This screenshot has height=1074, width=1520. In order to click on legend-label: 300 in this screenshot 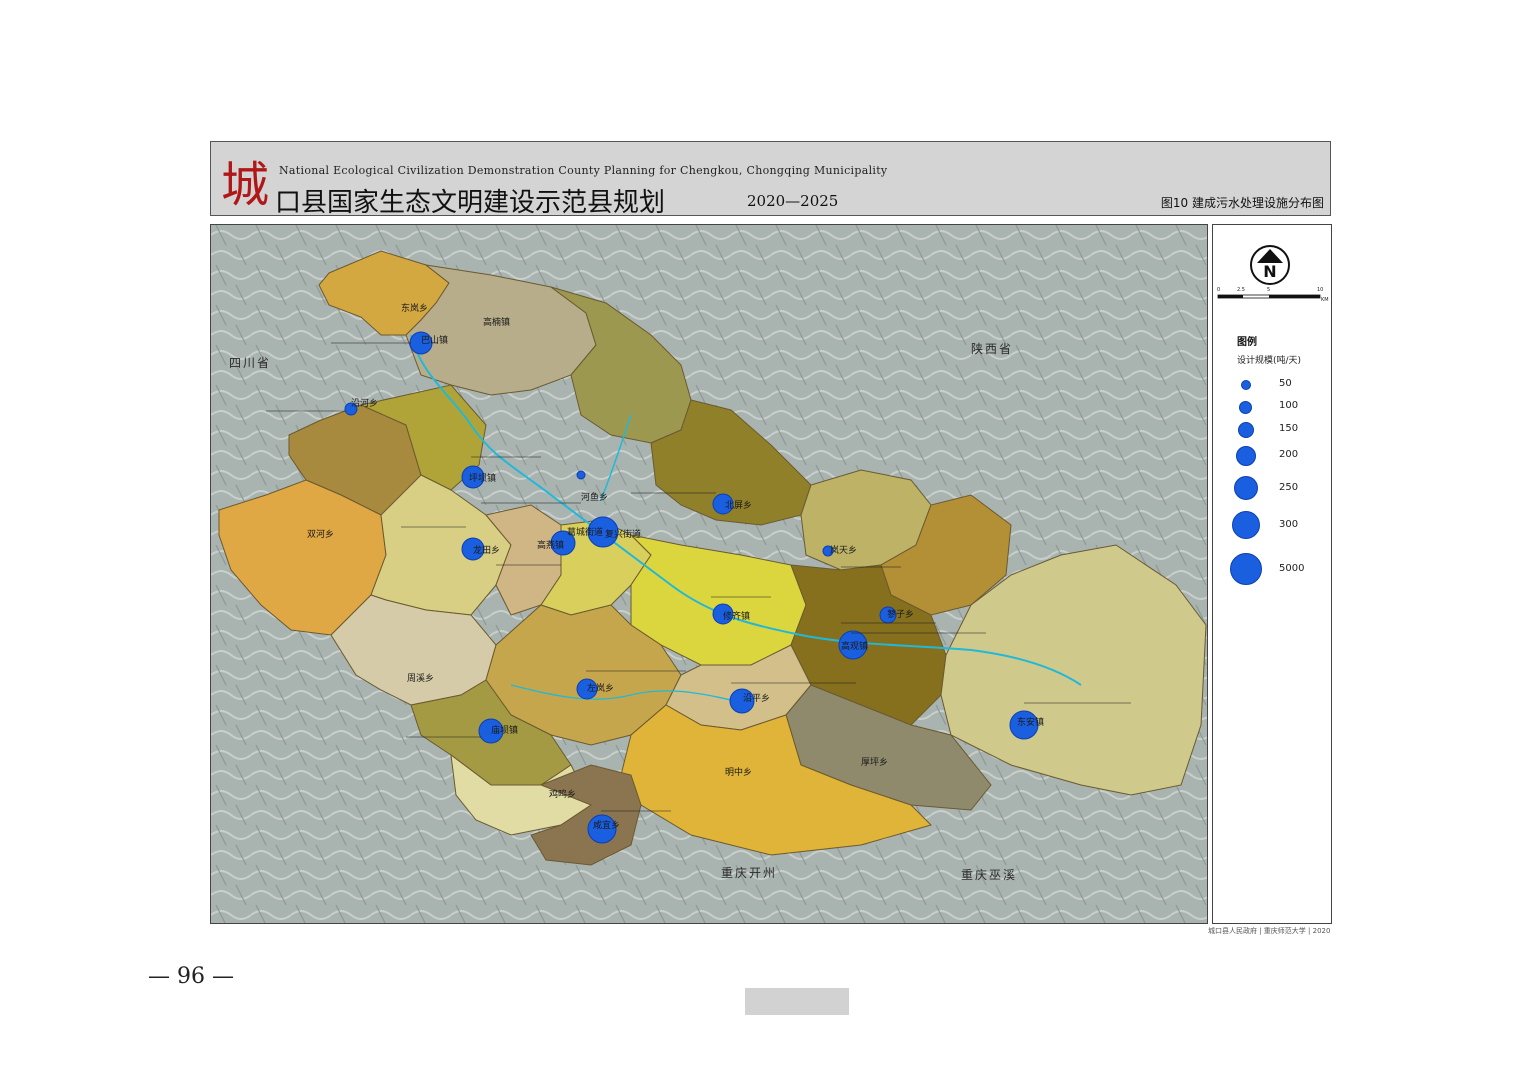, I will do `click(1289, 524)`.